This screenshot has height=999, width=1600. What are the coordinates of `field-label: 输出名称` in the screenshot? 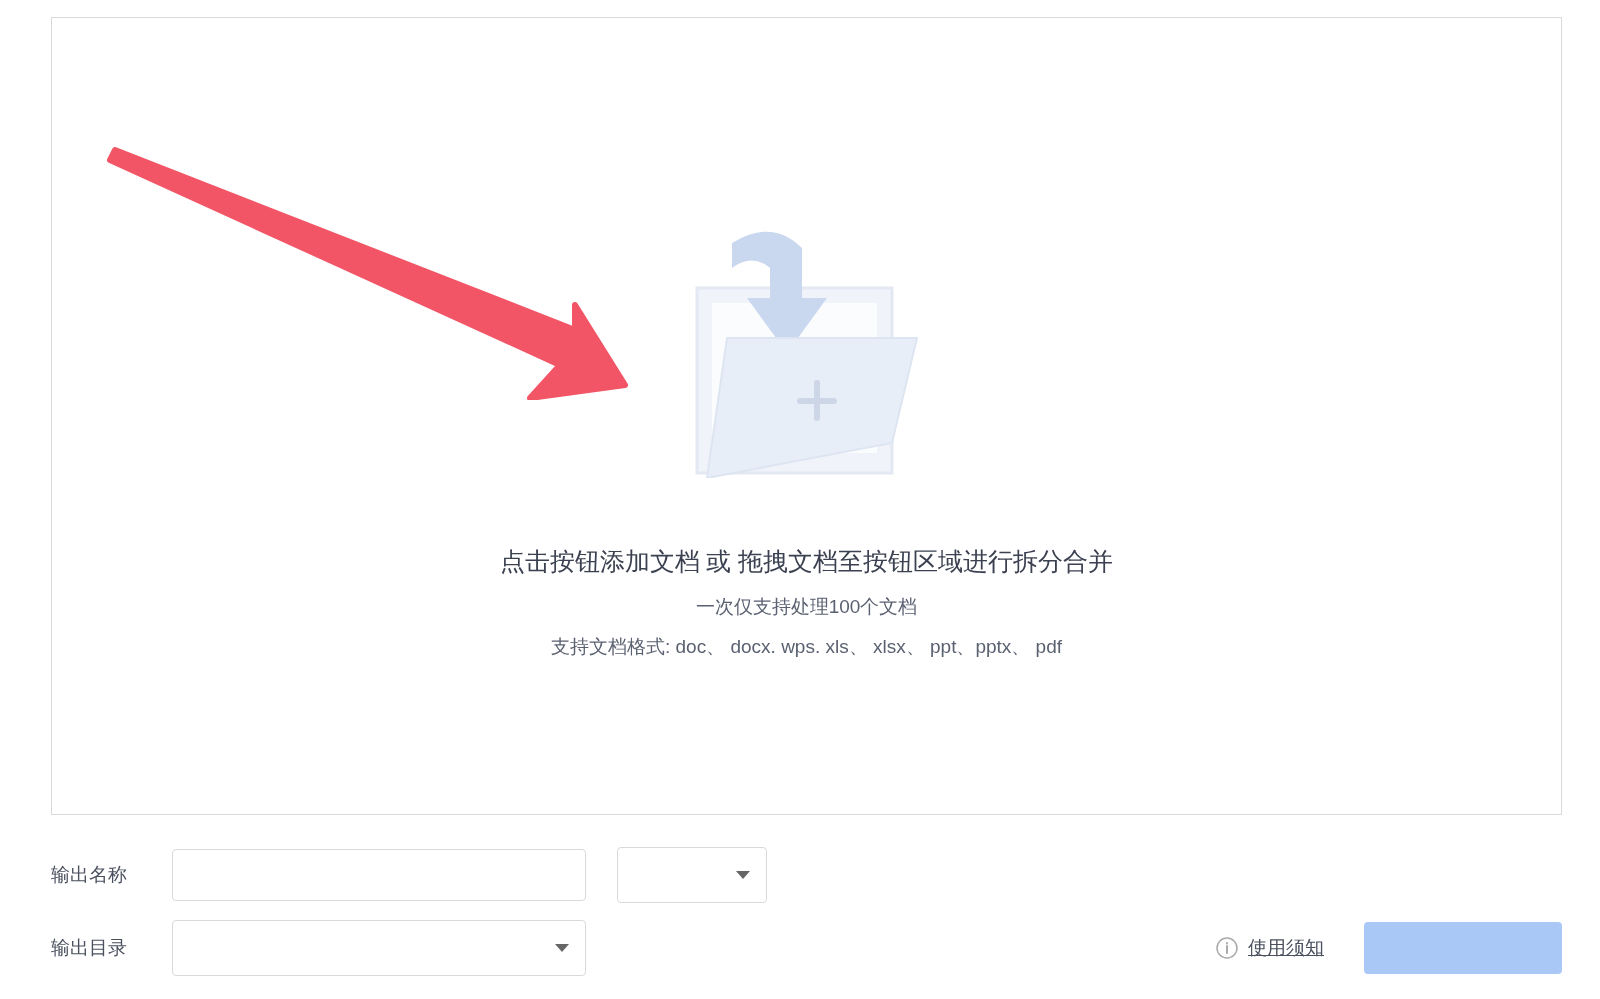 It's located at (89, 874).